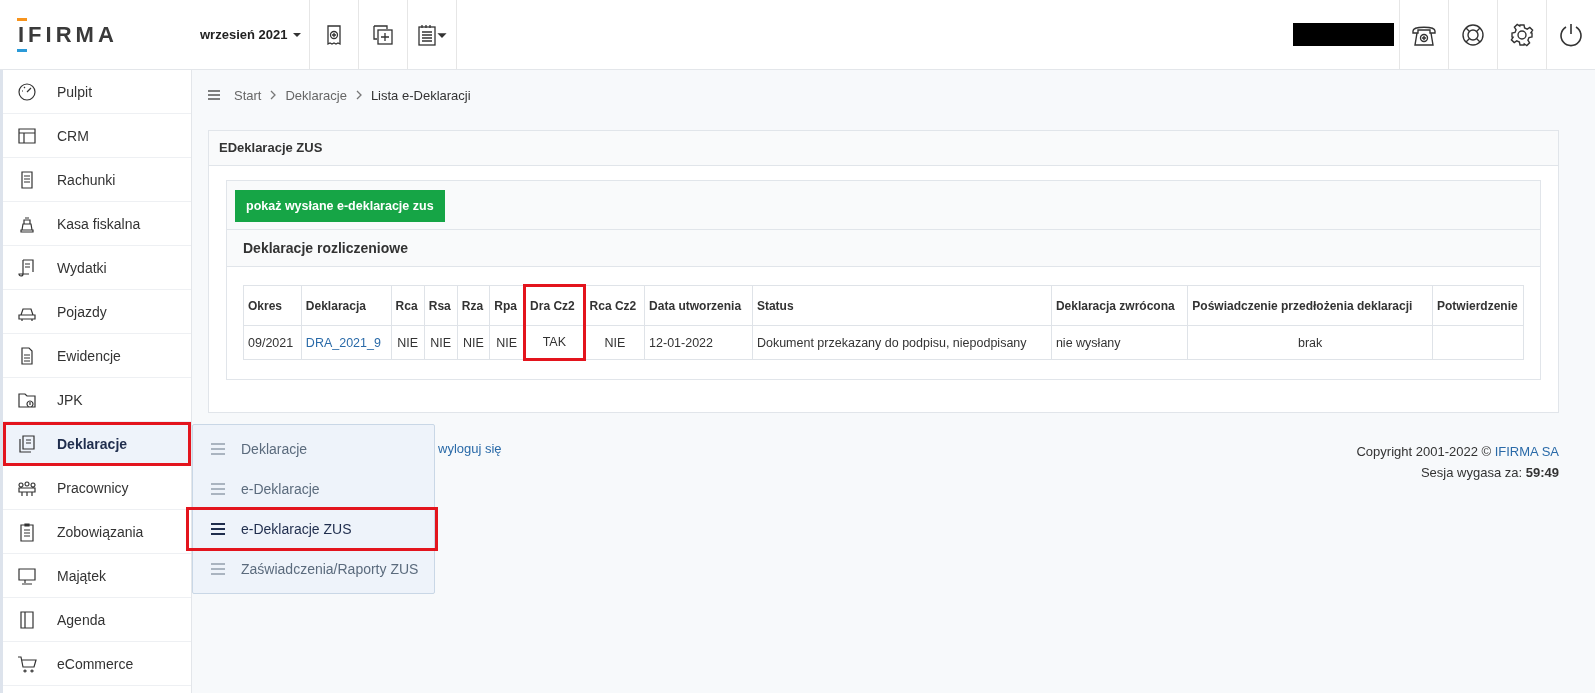 This screenshot has height=693, width=1595. I want to click on column-header: Status, so click(902, 305).